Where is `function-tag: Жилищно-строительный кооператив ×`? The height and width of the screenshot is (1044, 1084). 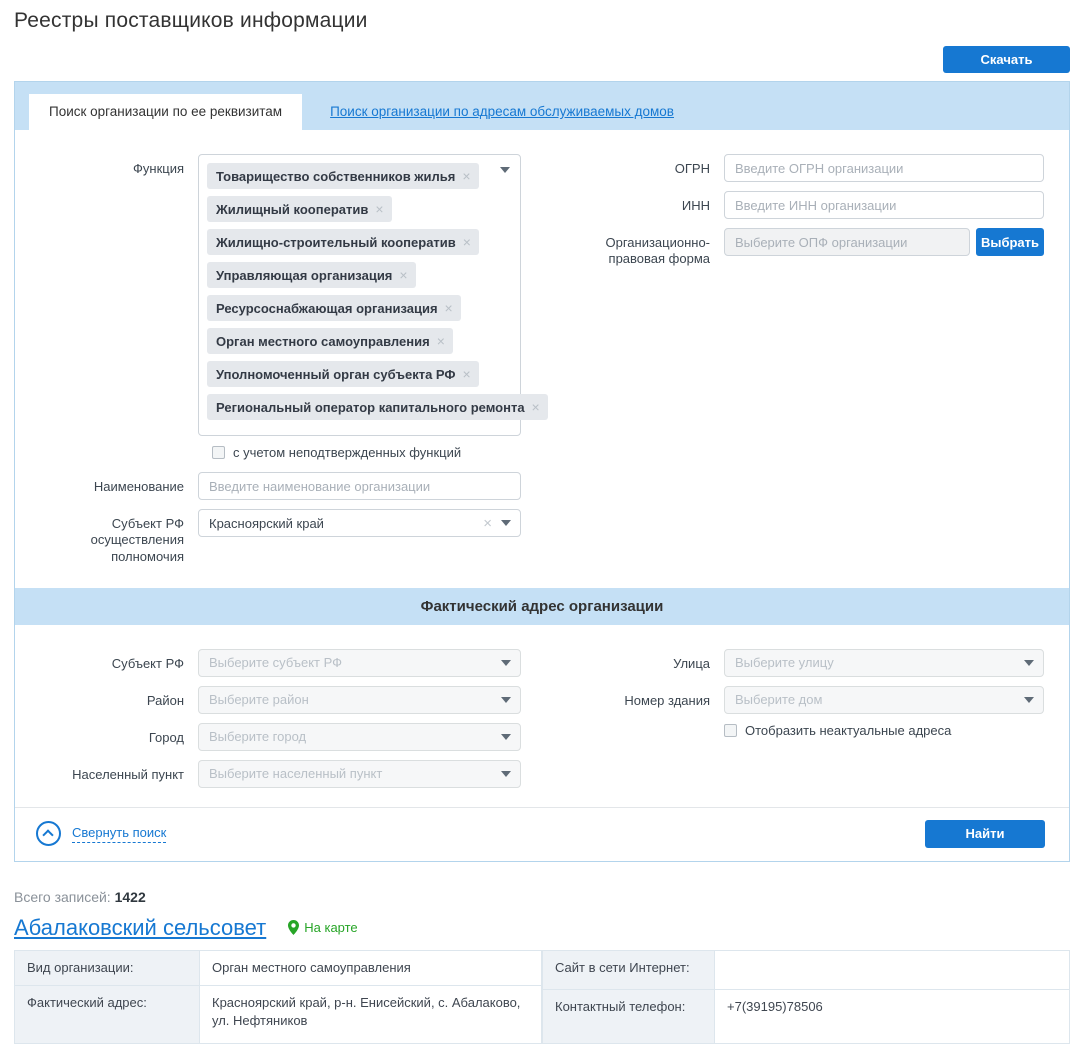 function-tag: Жилищно-строительный кооператив × is located at coordinates (343, 242).